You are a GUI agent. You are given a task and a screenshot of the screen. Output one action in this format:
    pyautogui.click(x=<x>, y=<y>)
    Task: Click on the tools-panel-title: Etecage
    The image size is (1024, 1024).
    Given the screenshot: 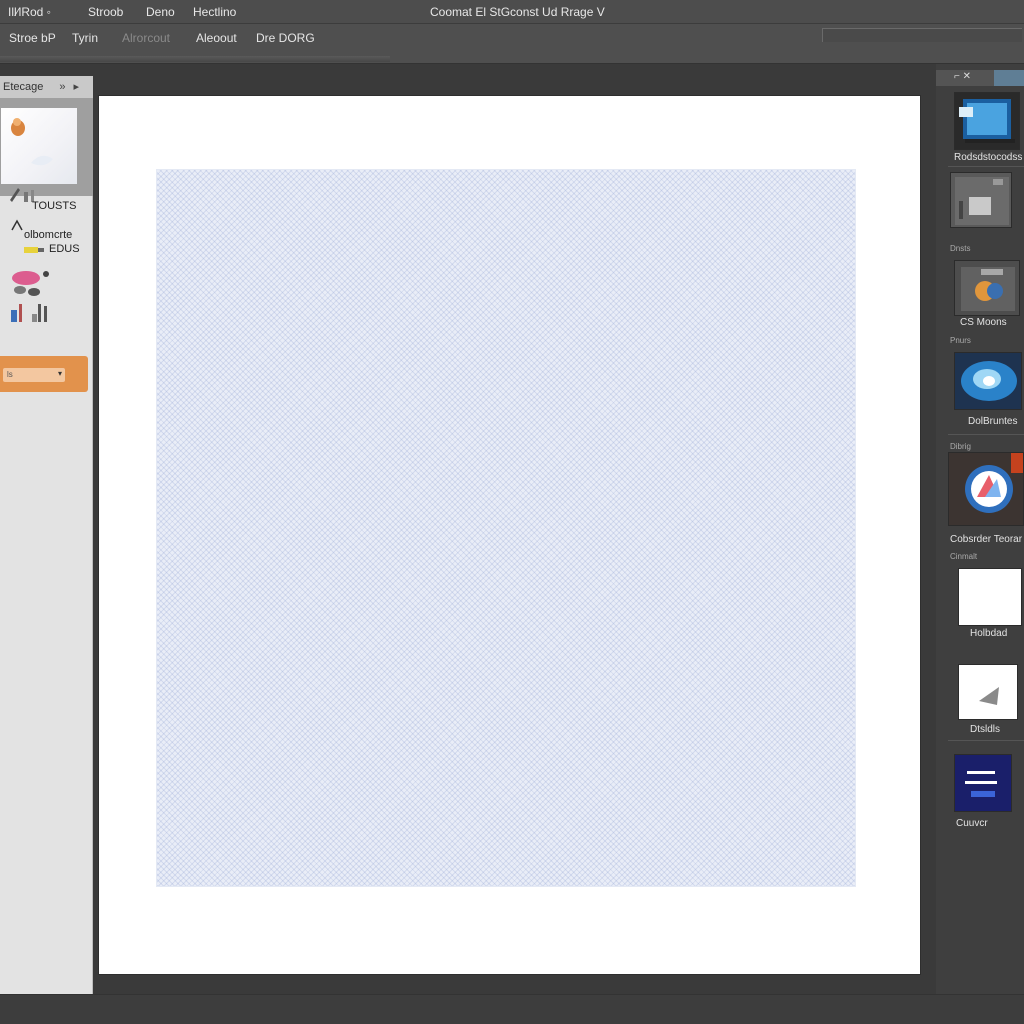 What is the action you would take?
    pyautogui.click(x=23, y=87)
    